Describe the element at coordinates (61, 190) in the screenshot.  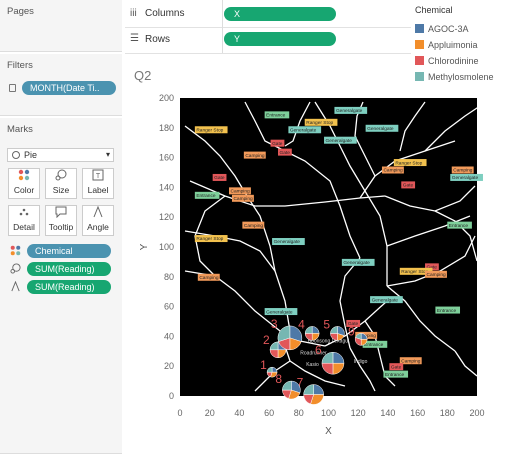
I see `size-button-label: Size` at that location.